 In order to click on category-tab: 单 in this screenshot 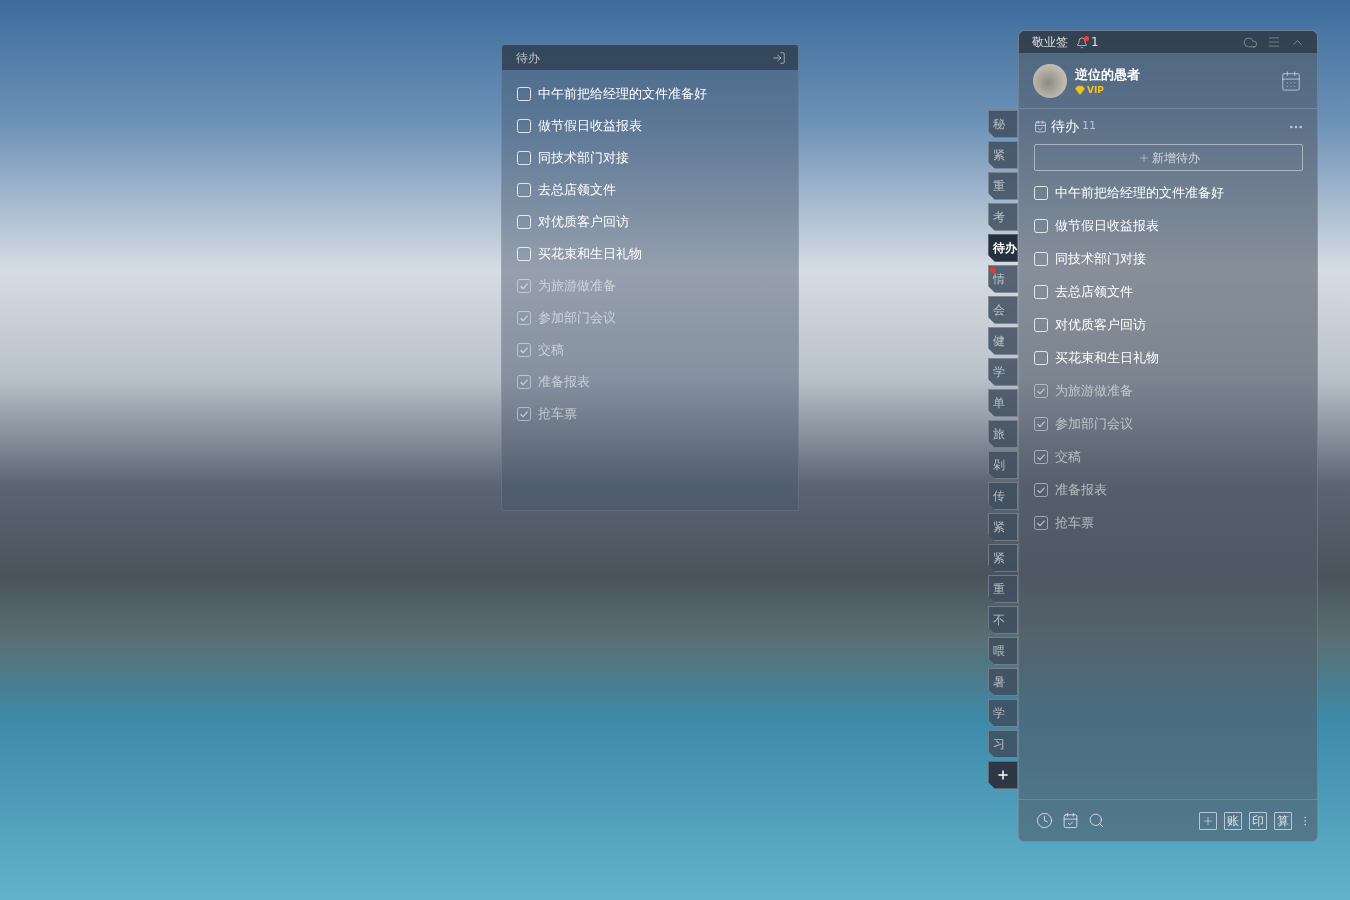, I will do `click(1003, 403)`.